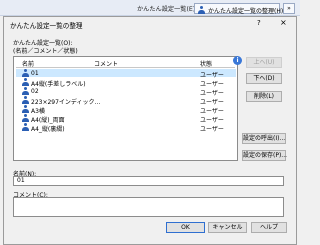  I want to click on dialog-title: かんたん設定一覧の整理, so click(46, 26).